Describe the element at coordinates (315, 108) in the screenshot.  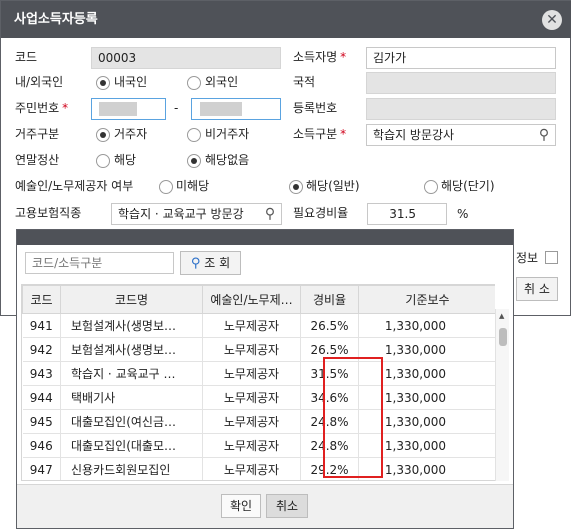
I see `registration-no-label: 등록번호` at that location.